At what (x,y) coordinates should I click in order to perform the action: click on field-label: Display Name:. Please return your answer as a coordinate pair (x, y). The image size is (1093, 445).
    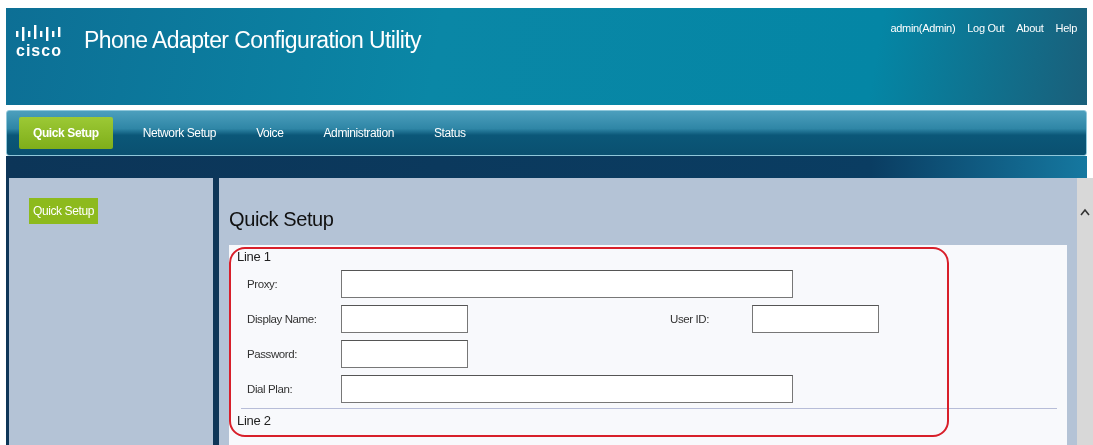
    Looking at the image, I should click on (282, 318).